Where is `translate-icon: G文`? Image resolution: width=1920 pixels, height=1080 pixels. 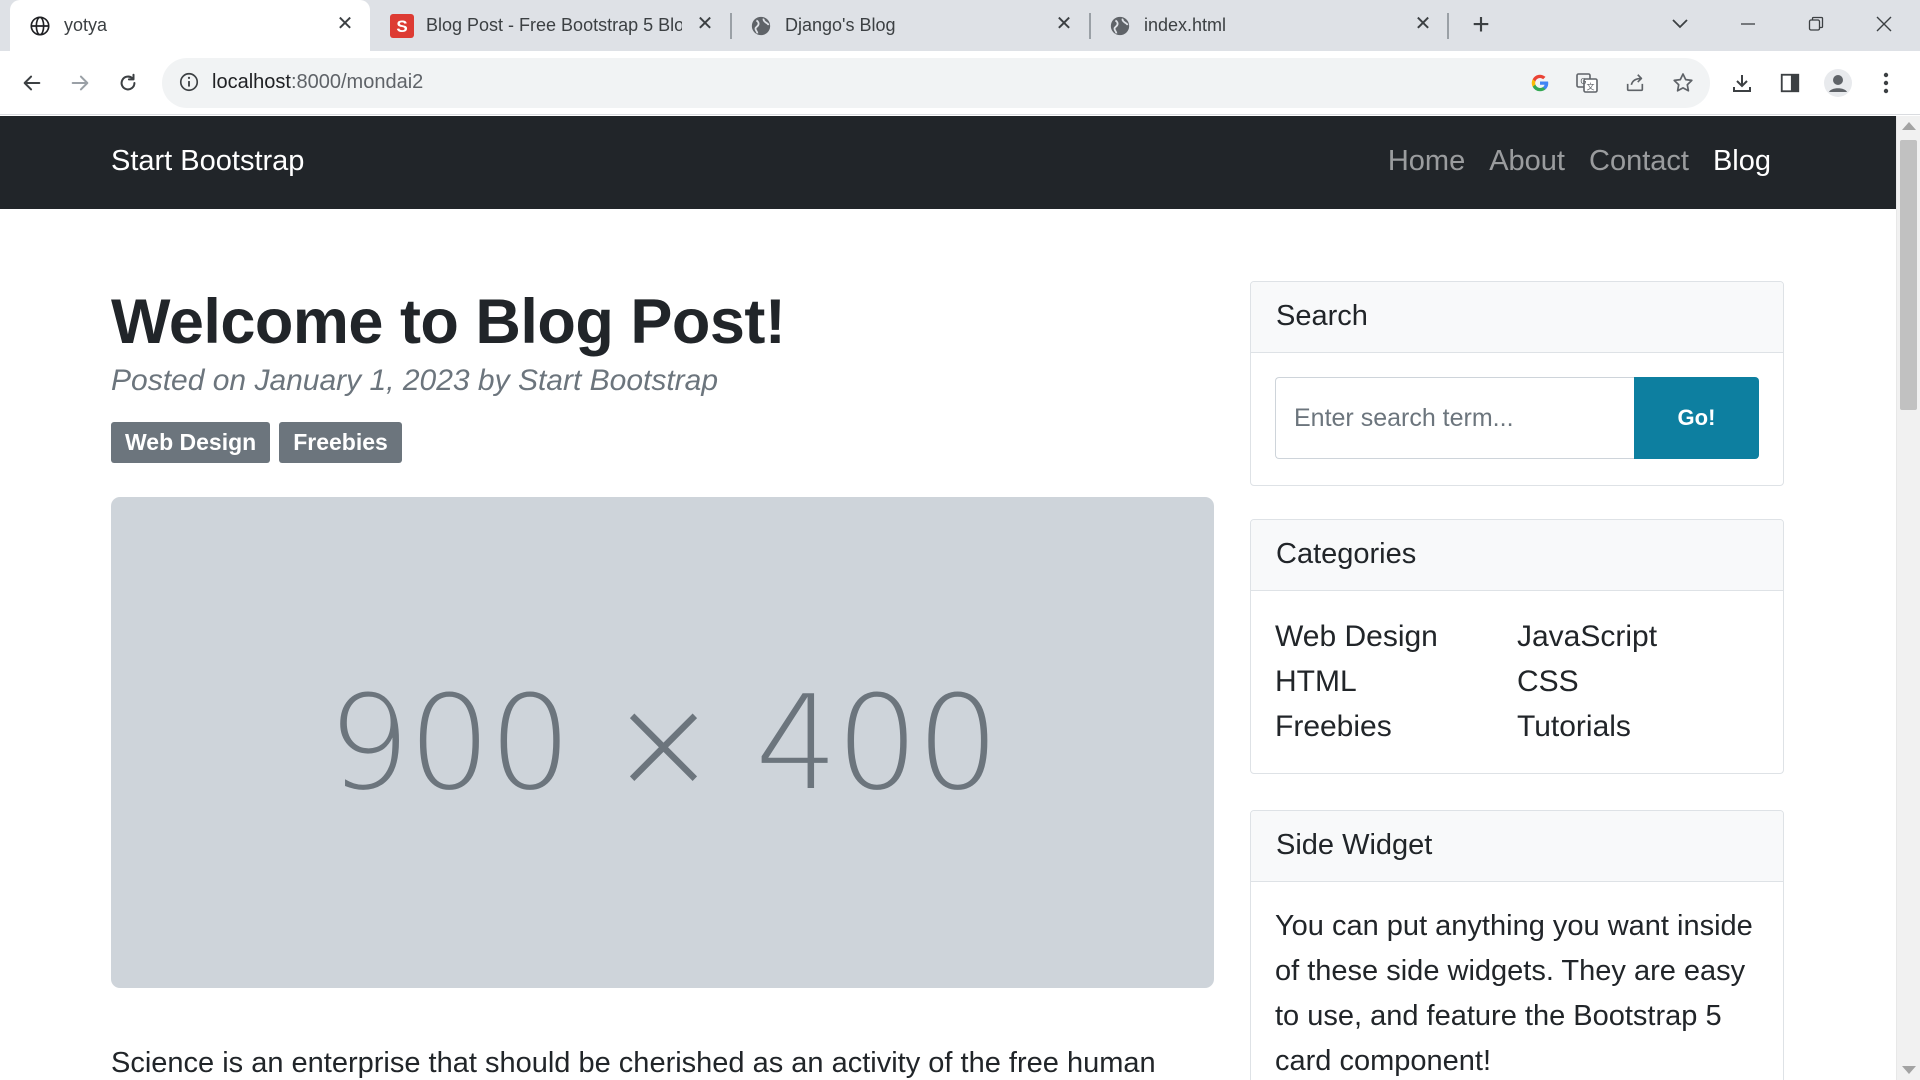 translate-icon: G文 is located at coordinates (1587, 83).